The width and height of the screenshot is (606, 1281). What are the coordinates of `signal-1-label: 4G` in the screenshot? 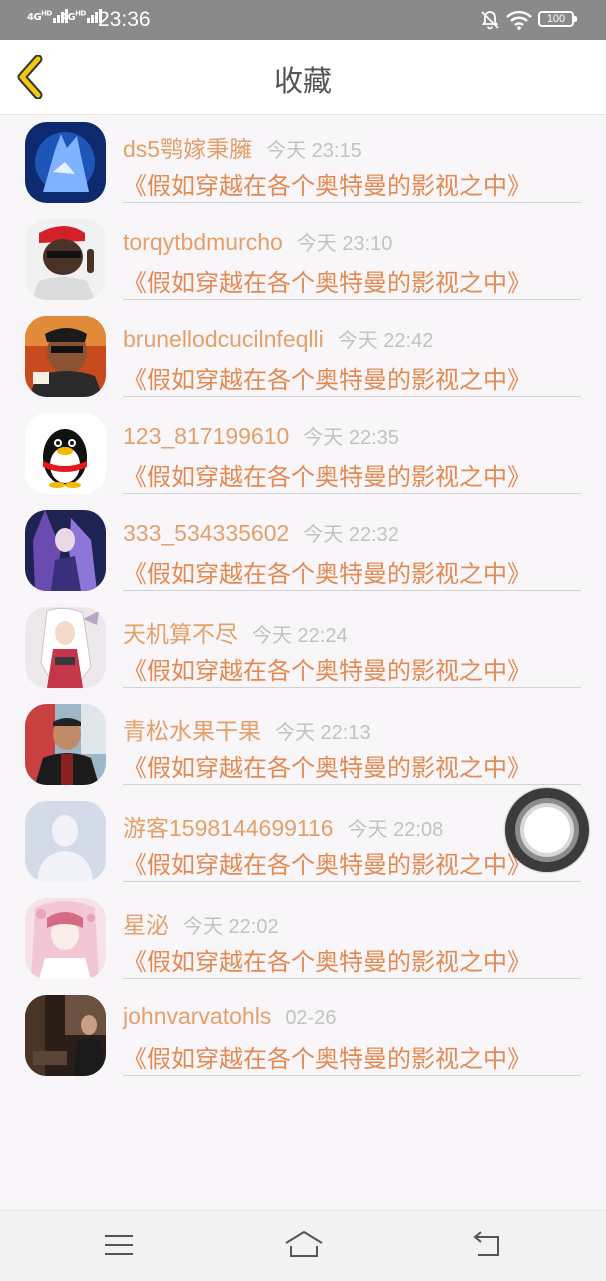 It's located at (34, 17).